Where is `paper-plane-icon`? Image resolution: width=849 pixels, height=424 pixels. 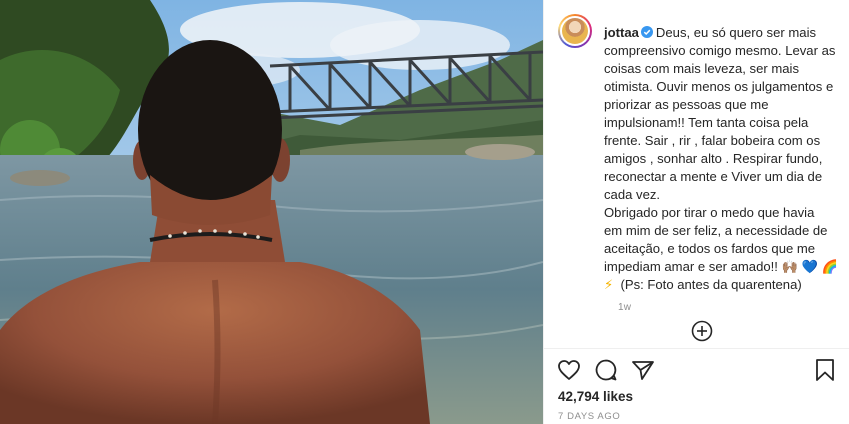
paper-plane-icon is located at coordinates (643, 370).